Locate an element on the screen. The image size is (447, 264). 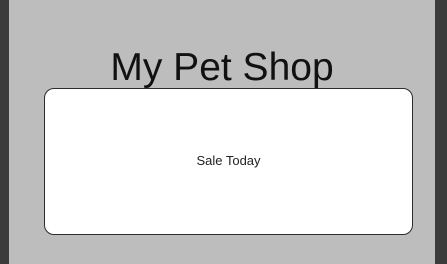
sale-banner-text: Sale Today is located at coordinates (228, 160).